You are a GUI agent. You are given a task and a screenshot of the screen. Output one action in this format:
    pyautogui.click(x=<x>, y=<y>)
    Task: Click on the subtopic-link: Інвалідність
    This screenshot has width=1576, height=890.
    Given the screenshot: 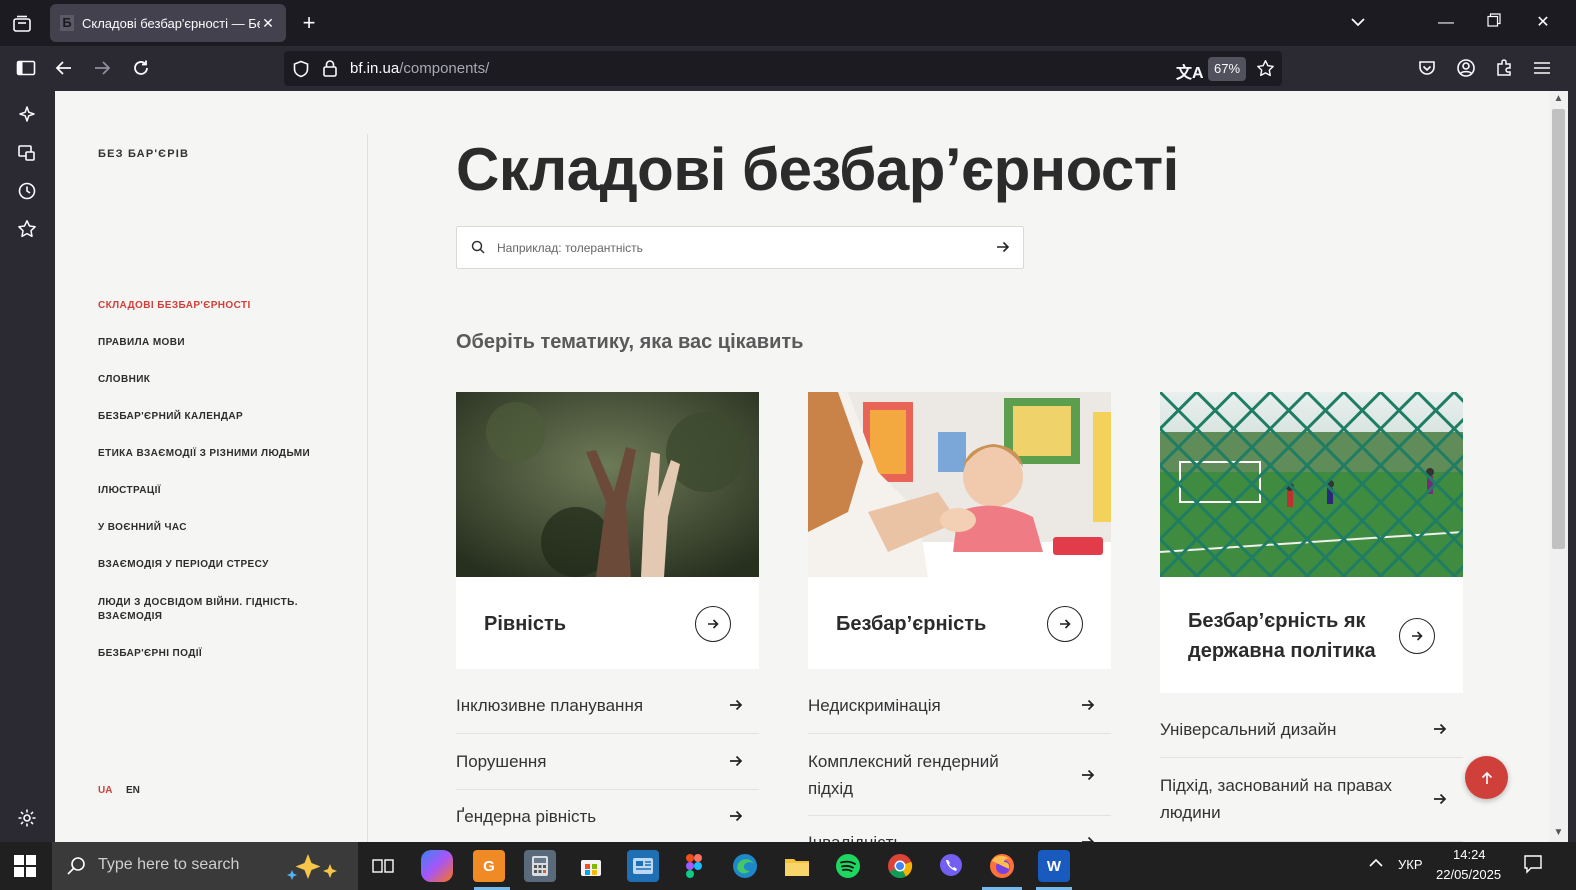 What is the action you would take?
    pyautogui.click(x=959, y=835)
    